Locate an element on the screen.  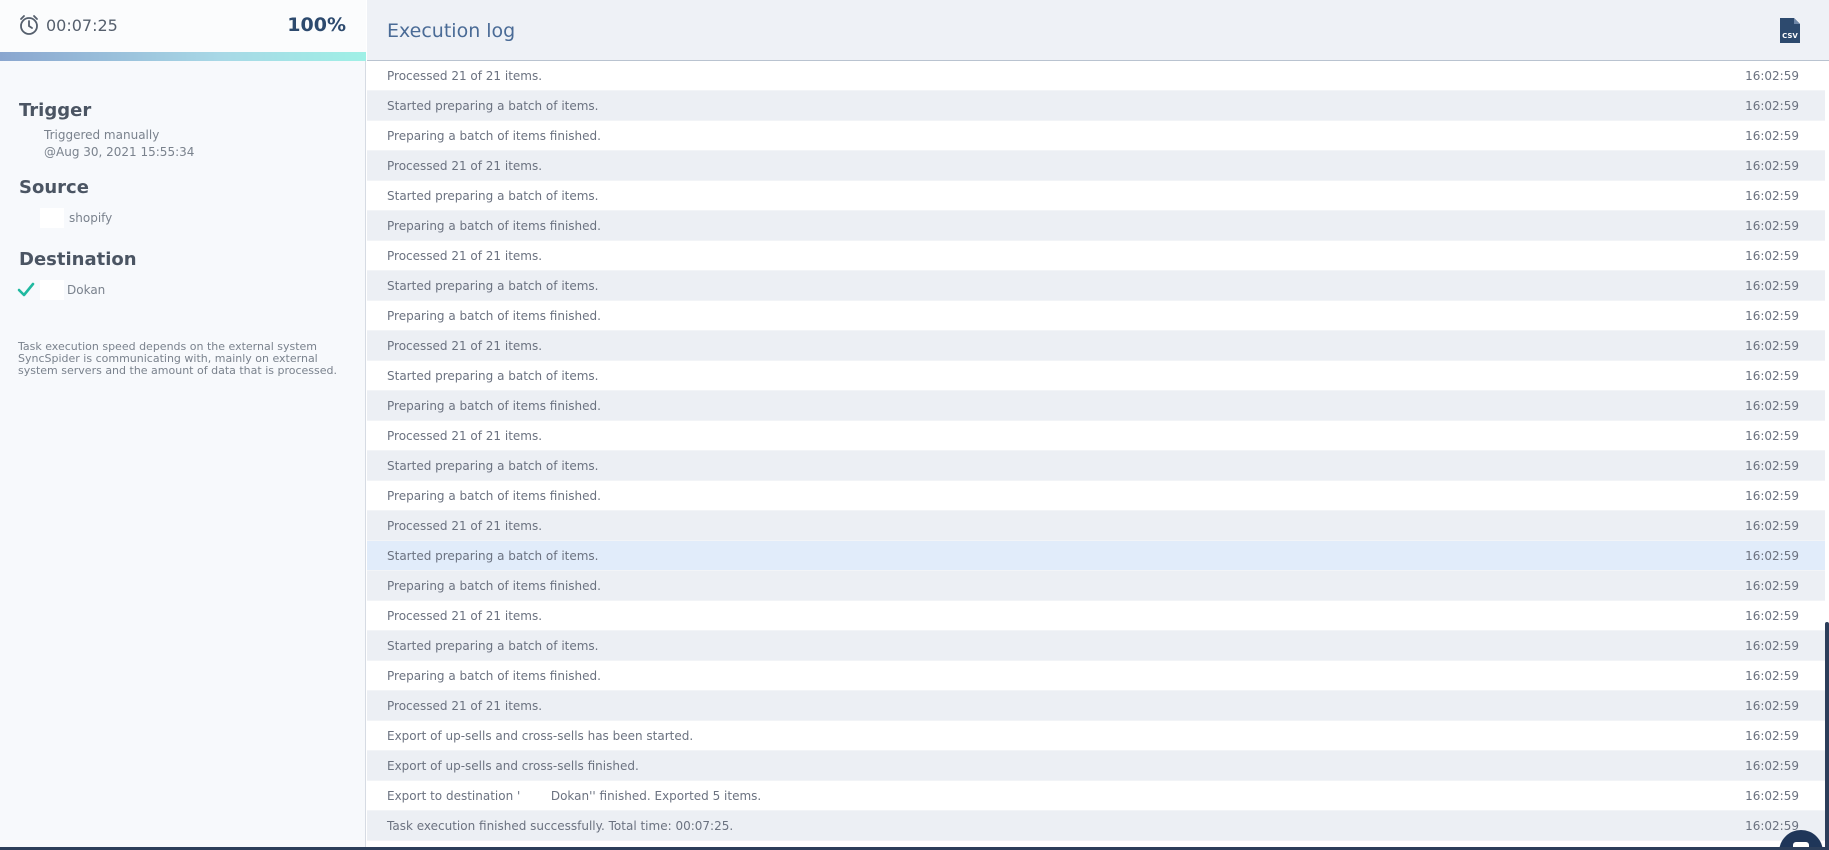
progress-bar-fill is located at coordinates (183, 56).